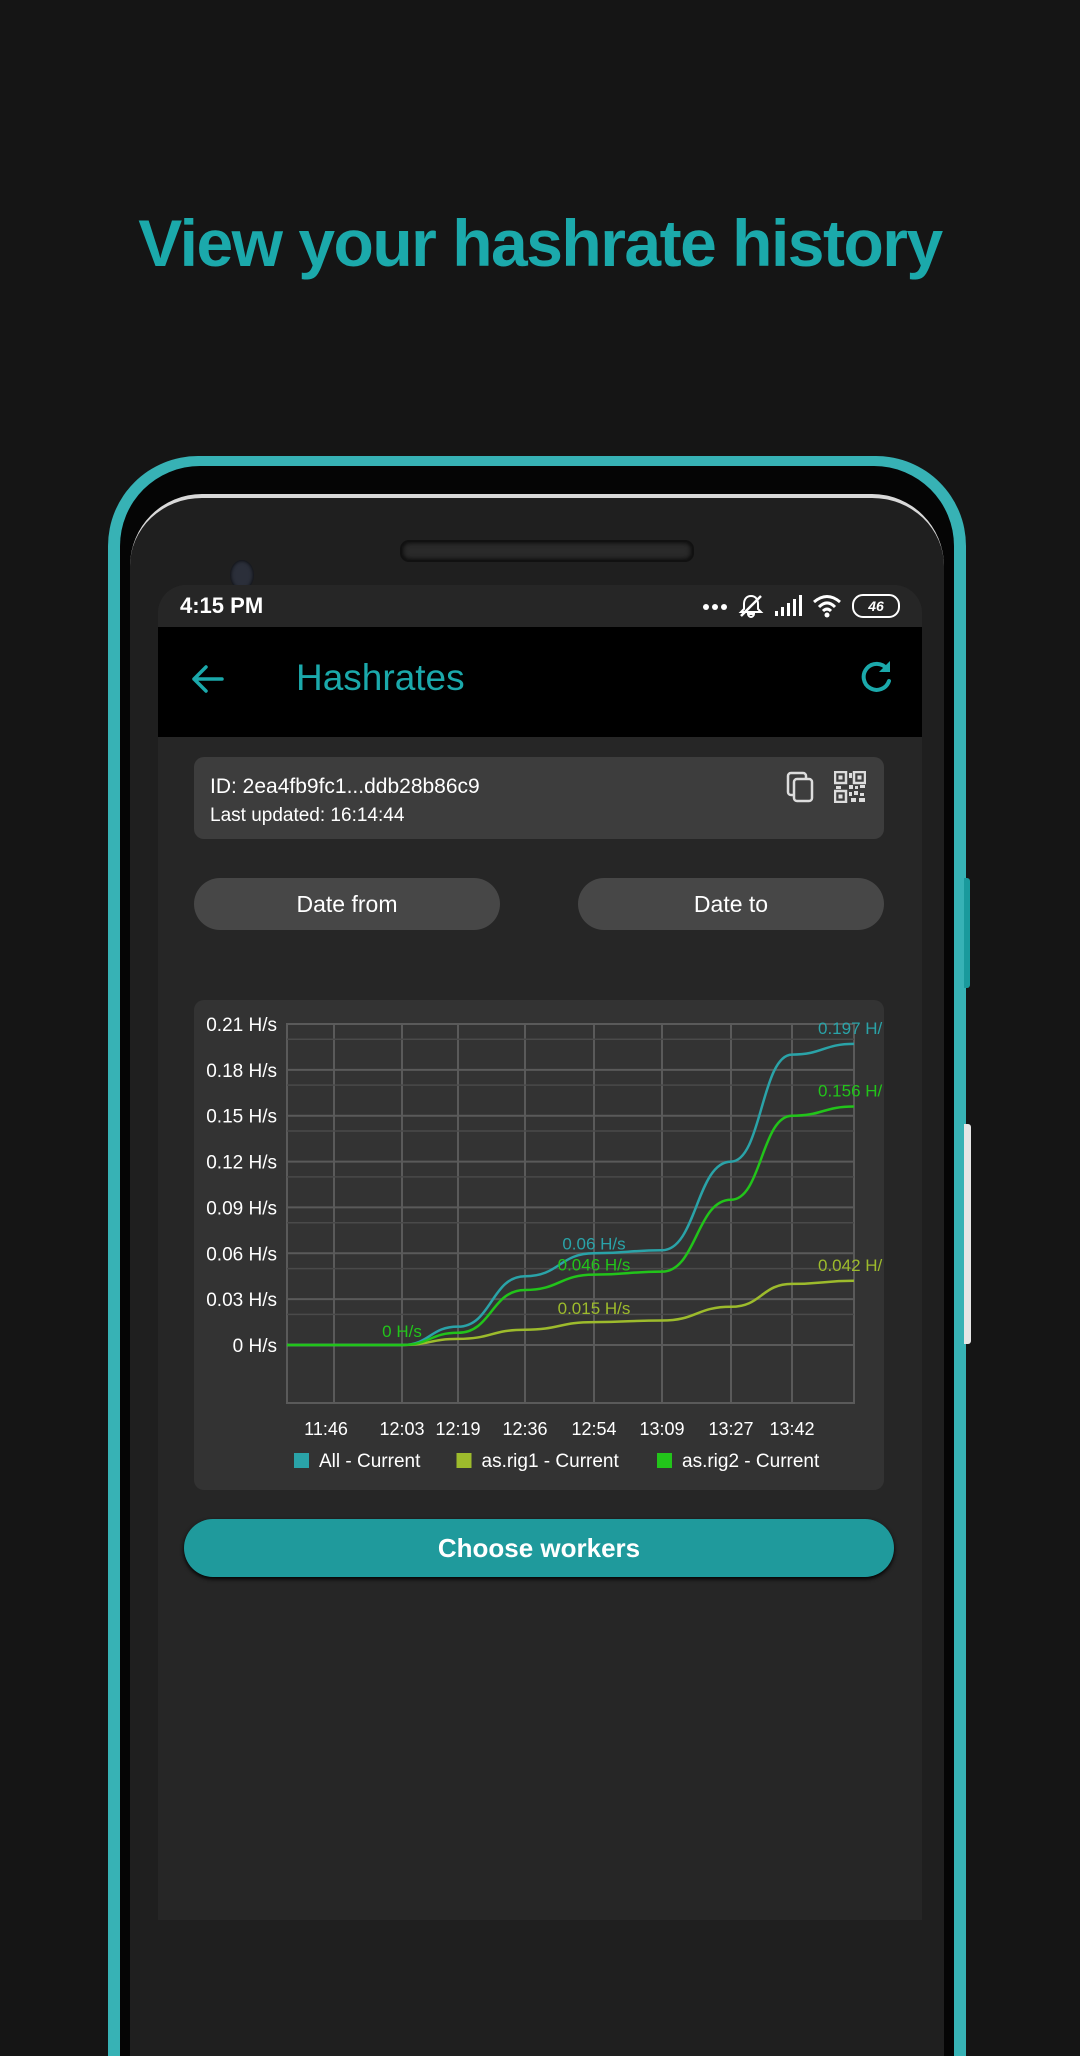  I want to click on data-label: 0.06 H/s, so click(593, 1243).